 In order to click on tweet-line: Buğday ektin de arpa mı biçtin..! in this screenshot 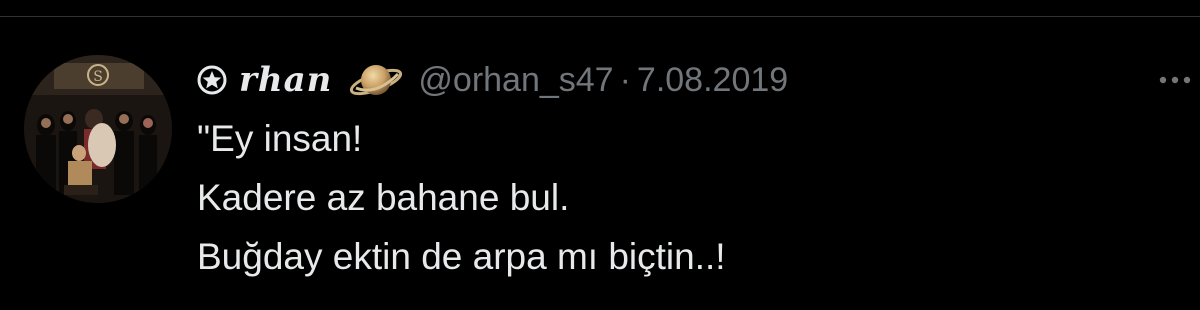, I will do `click(461, 256)`.